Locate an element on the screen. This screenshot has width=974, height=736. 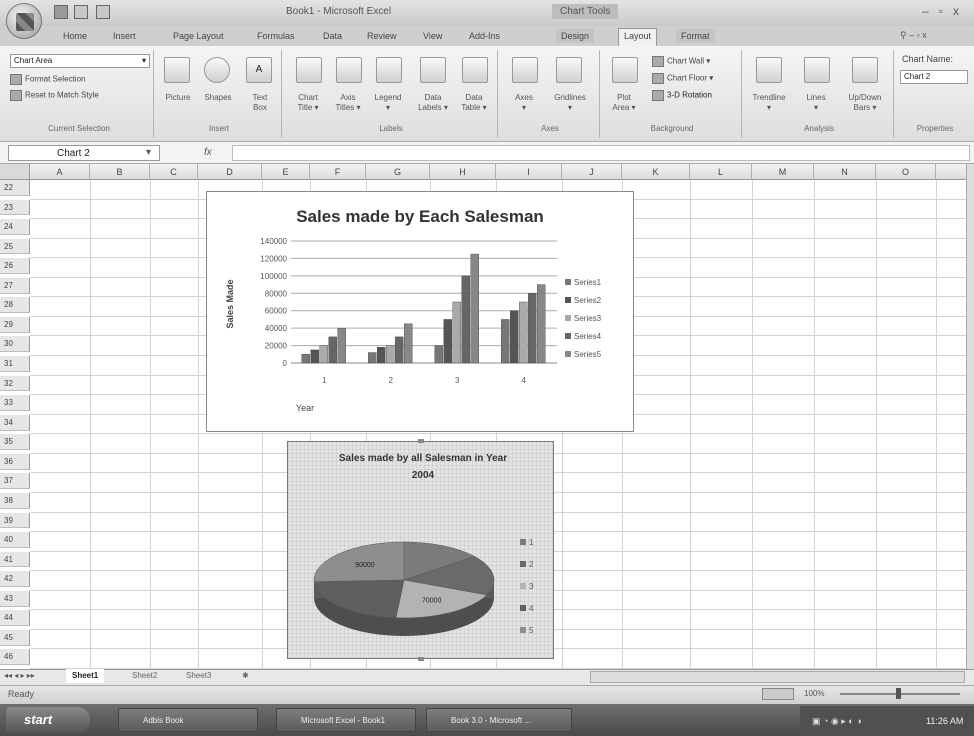
column-header-l: L is located at coordinates (721, 172).